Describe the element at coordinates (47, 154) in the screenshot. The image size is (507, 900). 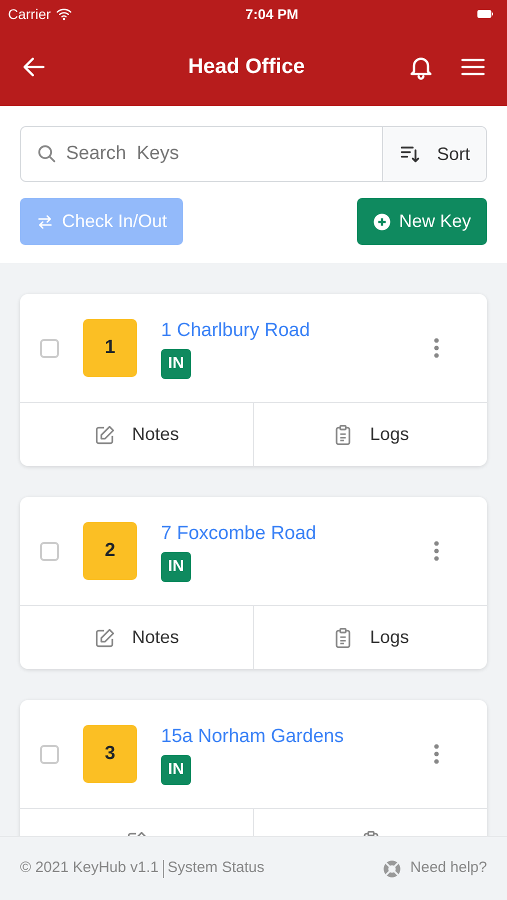
I see `search-icon` at that location.